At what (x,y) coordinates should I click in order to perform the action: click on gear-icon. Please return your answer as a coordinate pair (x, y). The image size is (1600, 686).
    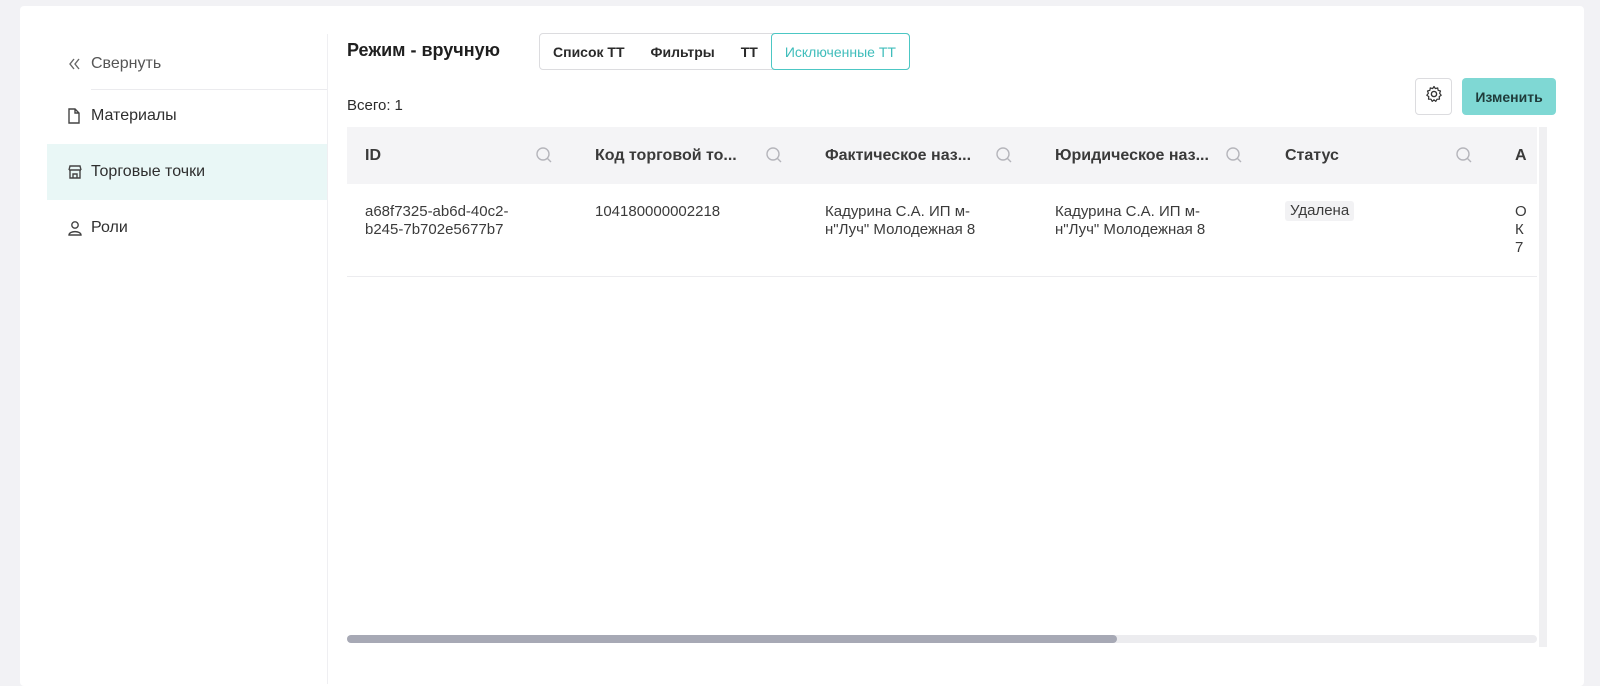
    Looking at the image, I should click on (1434, 96).